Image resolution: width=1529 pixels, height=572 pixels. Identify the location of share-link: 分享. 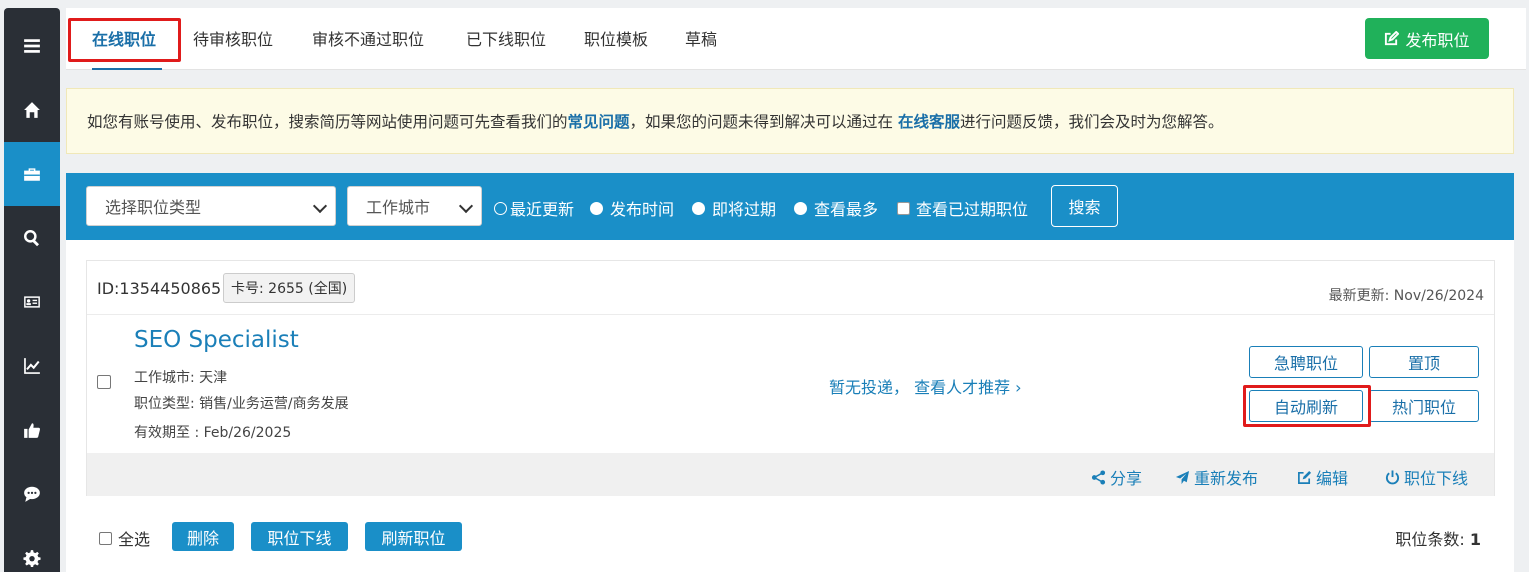
(1116, 477).